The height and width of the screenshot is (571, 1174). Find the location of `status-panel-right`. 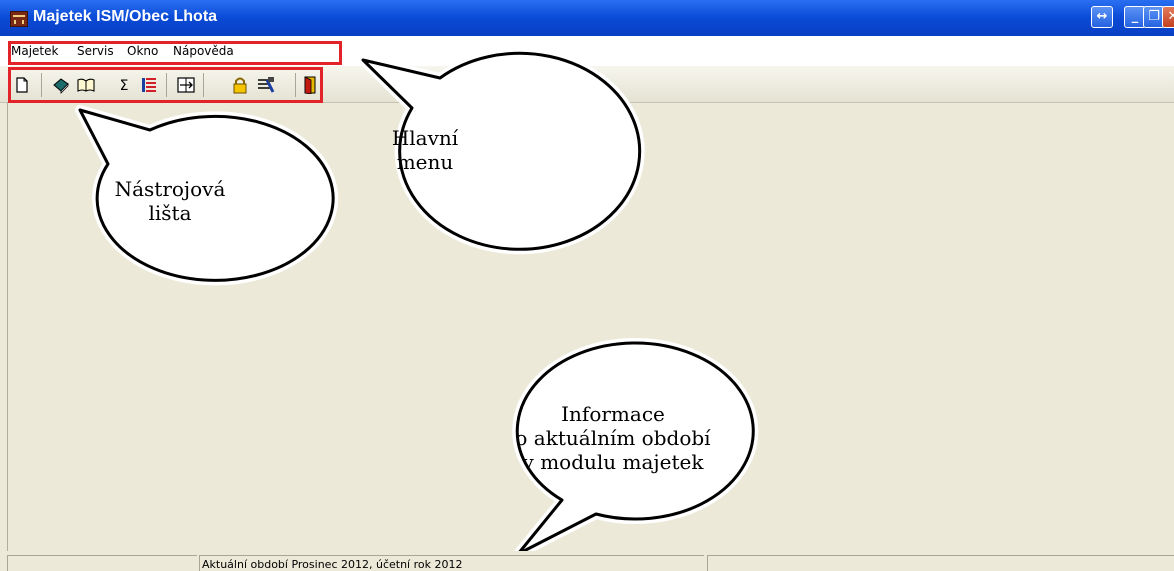

status-panel-right is located at coordinates (940, 563).